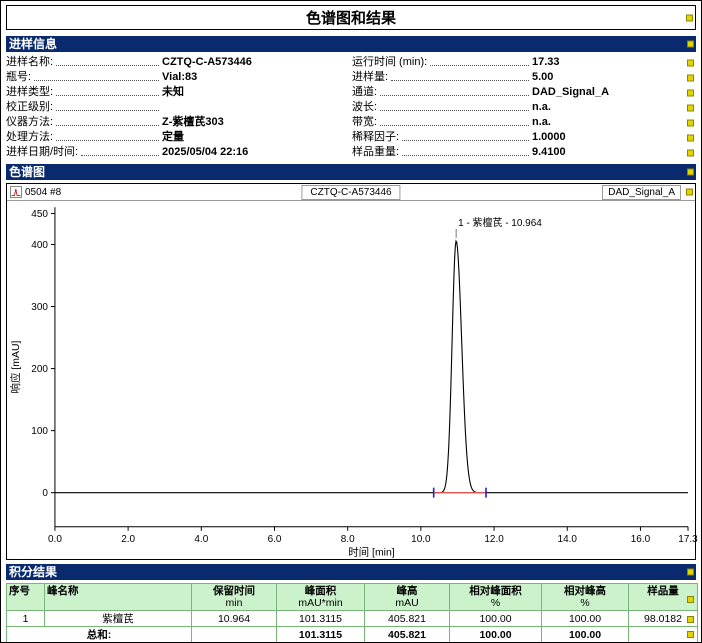  Describe the element at coordinates (30, 107) in the screenshot. I see `info-label: 校正级别:` at that location.